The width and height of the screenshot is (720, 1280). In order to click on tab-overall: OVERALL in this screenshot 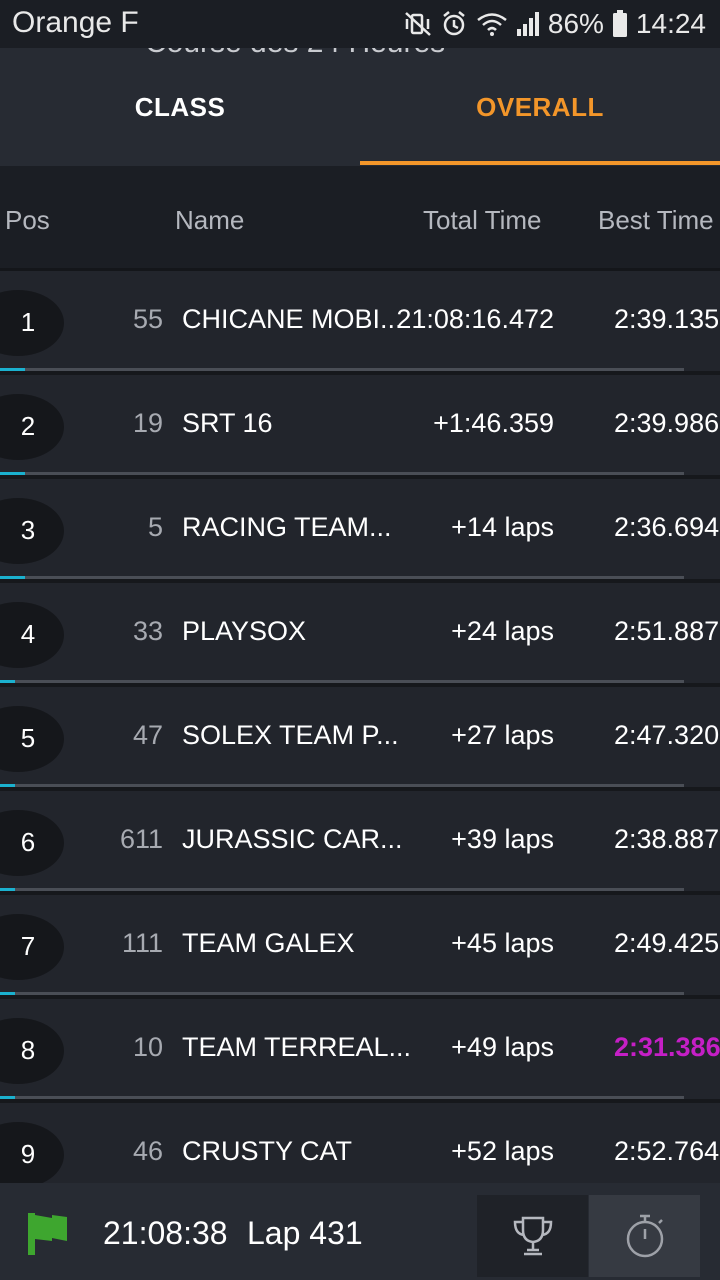, I will do `click(540, 107)`.